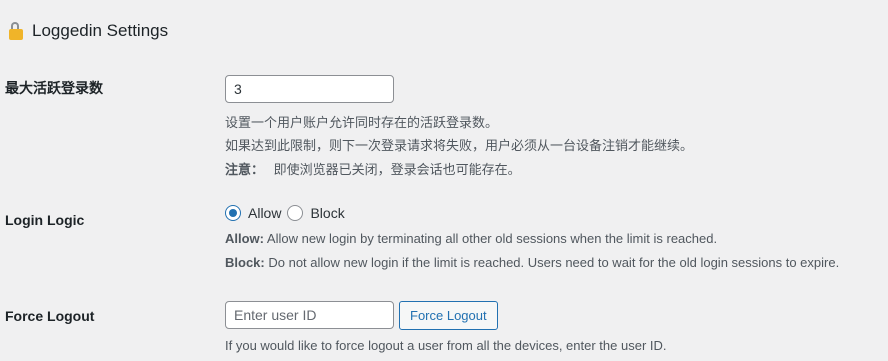  Describe the element at coordinates (245, 262) in the screenshot. I see `block-desc-label: Block:` at that location.